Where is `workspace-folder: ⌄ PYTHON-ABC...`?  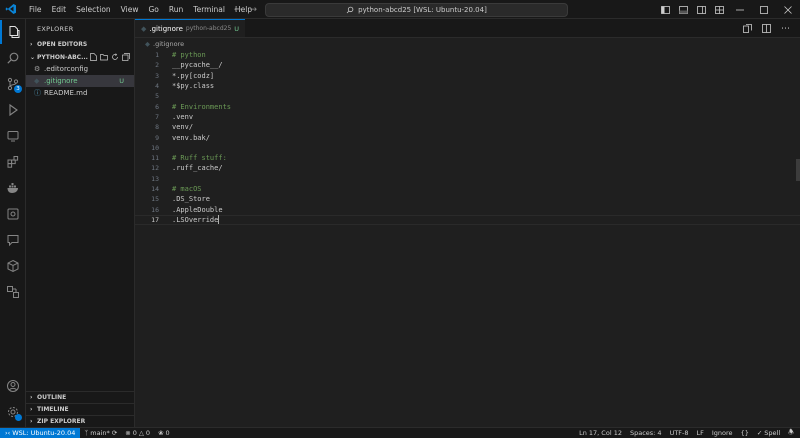 workspace-folder: ⌄ PYTHON-ABC... is located at coordinates (80, 57).